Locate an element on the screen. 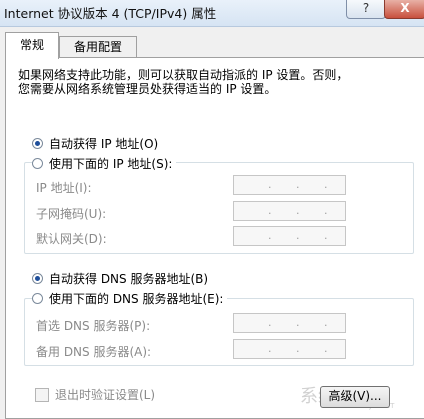 The height and width of the screenshot is (419, 424). validate-on-exit-checkbox: 退出时验证设置(L) is located at coordinates (95, 394).